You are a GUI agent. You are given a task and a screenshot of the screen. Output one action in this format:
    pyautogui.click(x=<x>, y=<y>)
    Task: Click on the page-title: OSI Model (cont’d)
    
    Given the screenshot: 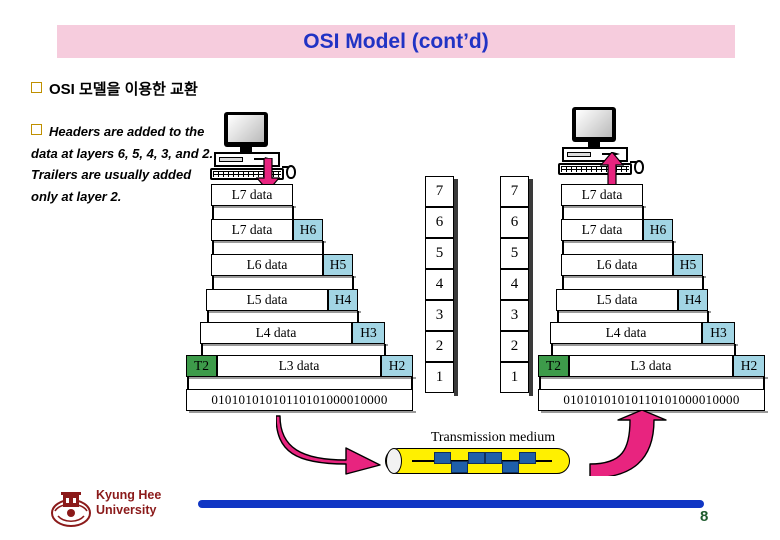 What is the action you would take?
    pyautogui.click(x=396, y=41)
    